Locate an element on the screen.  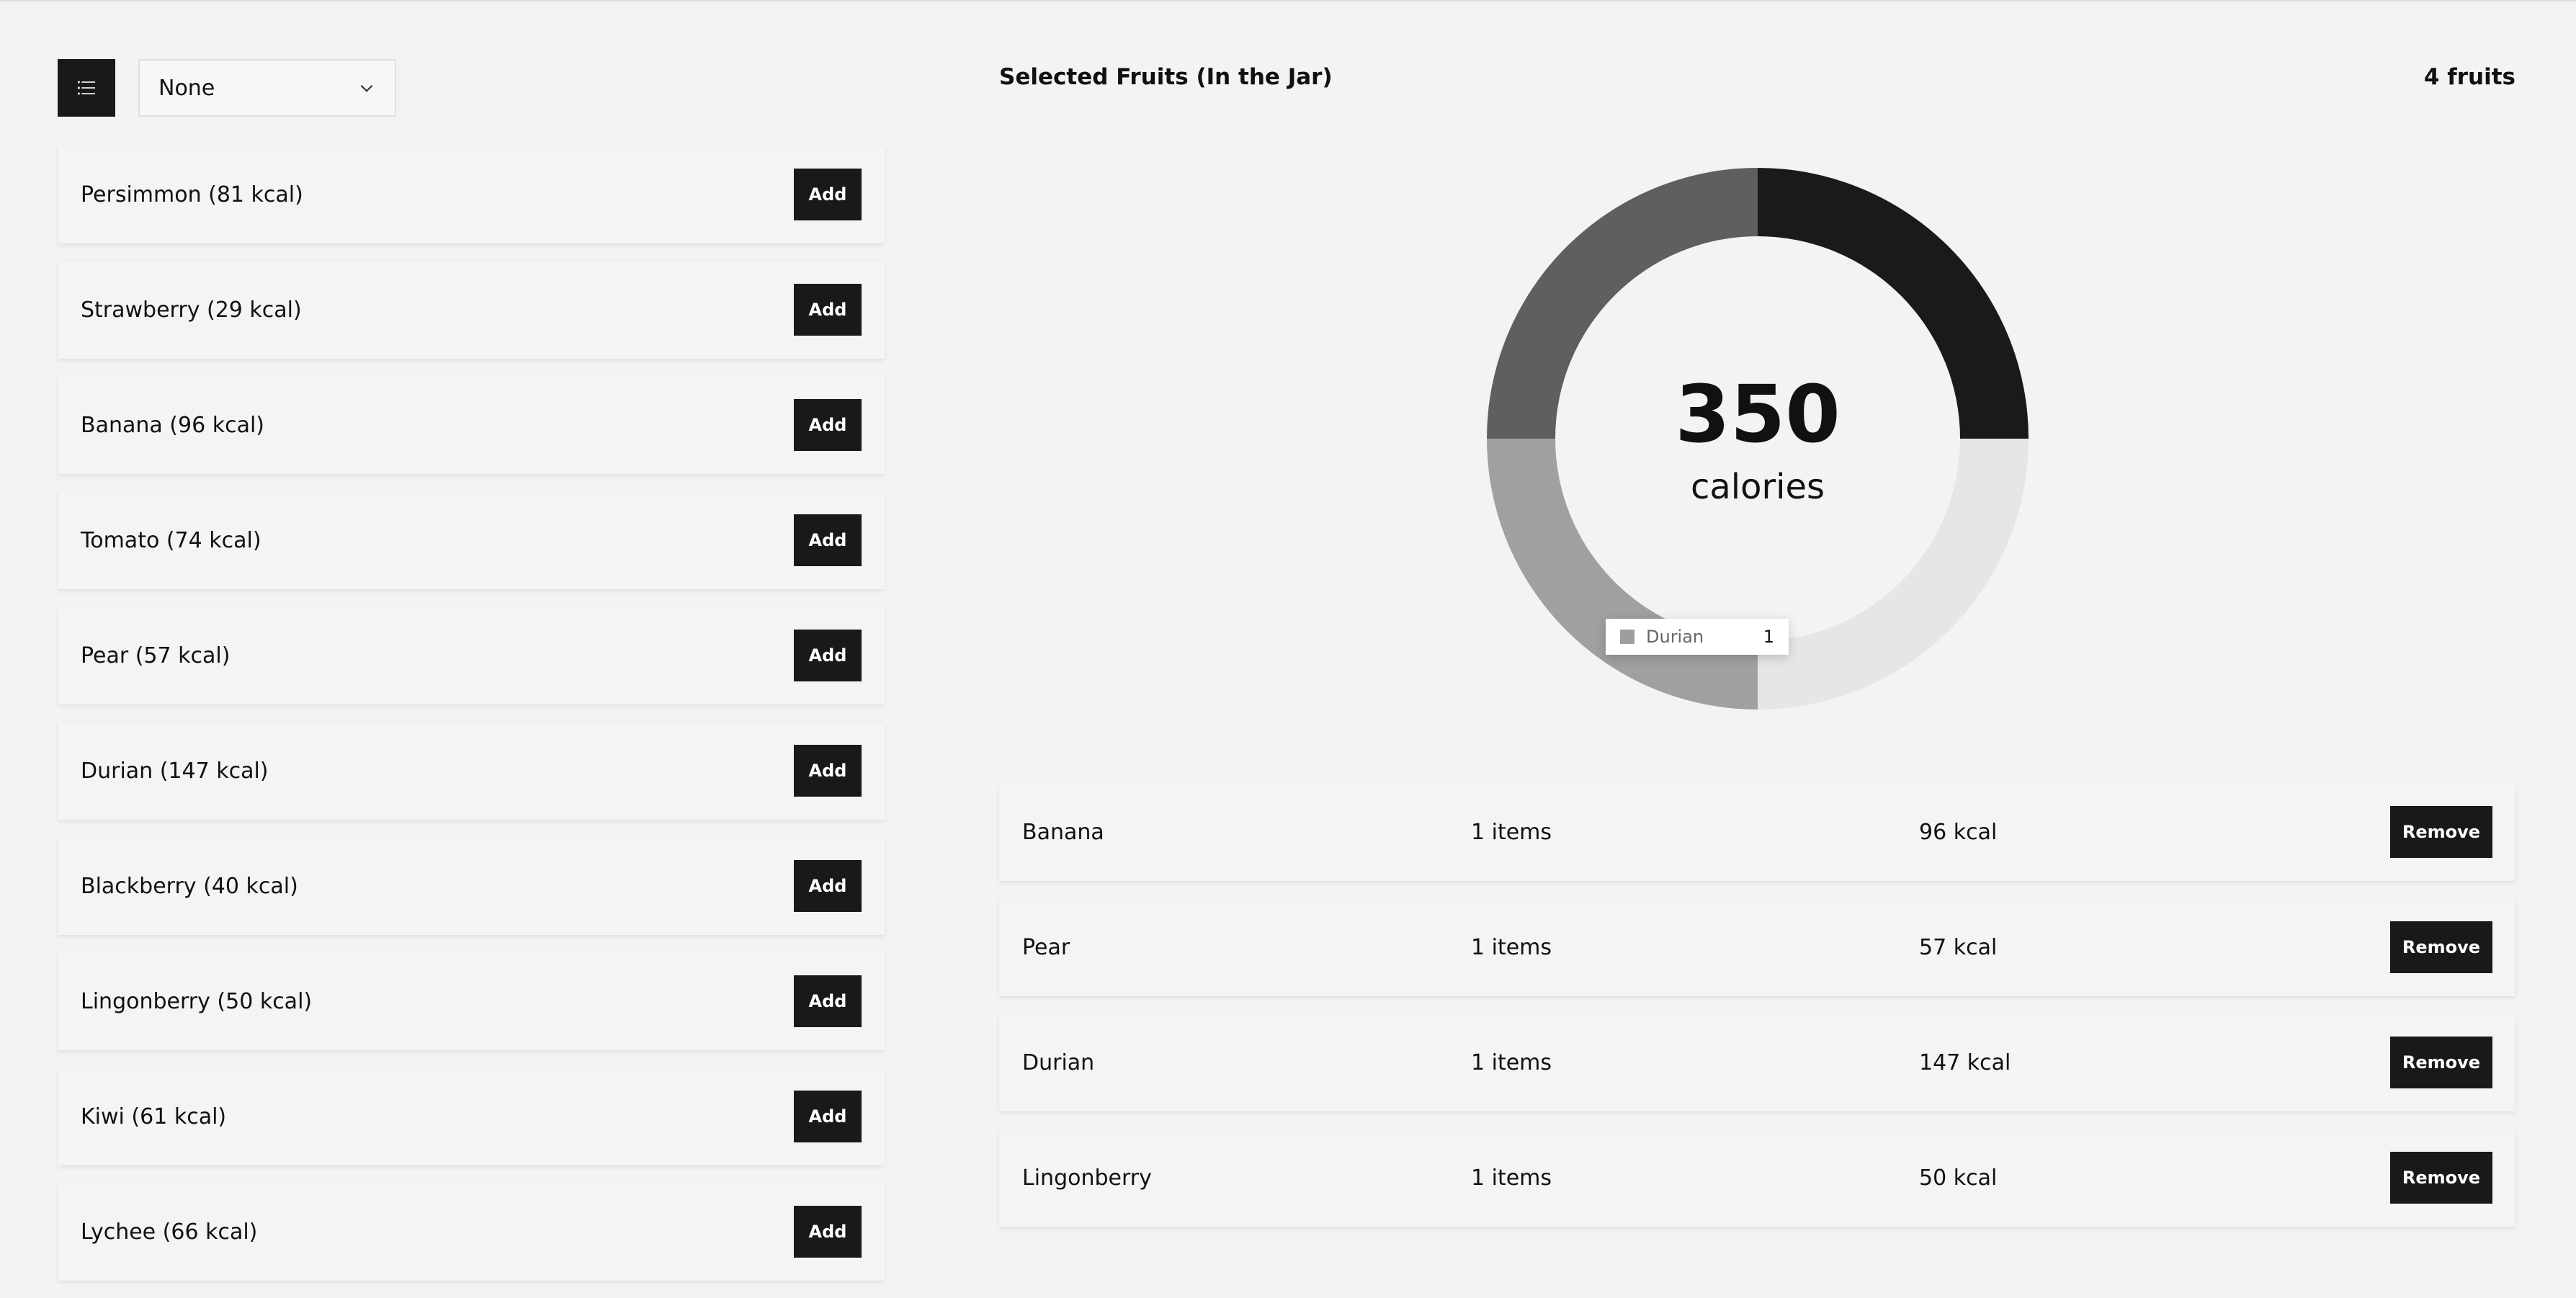
tooltip-swatch is located at coordinates (1627, 637).